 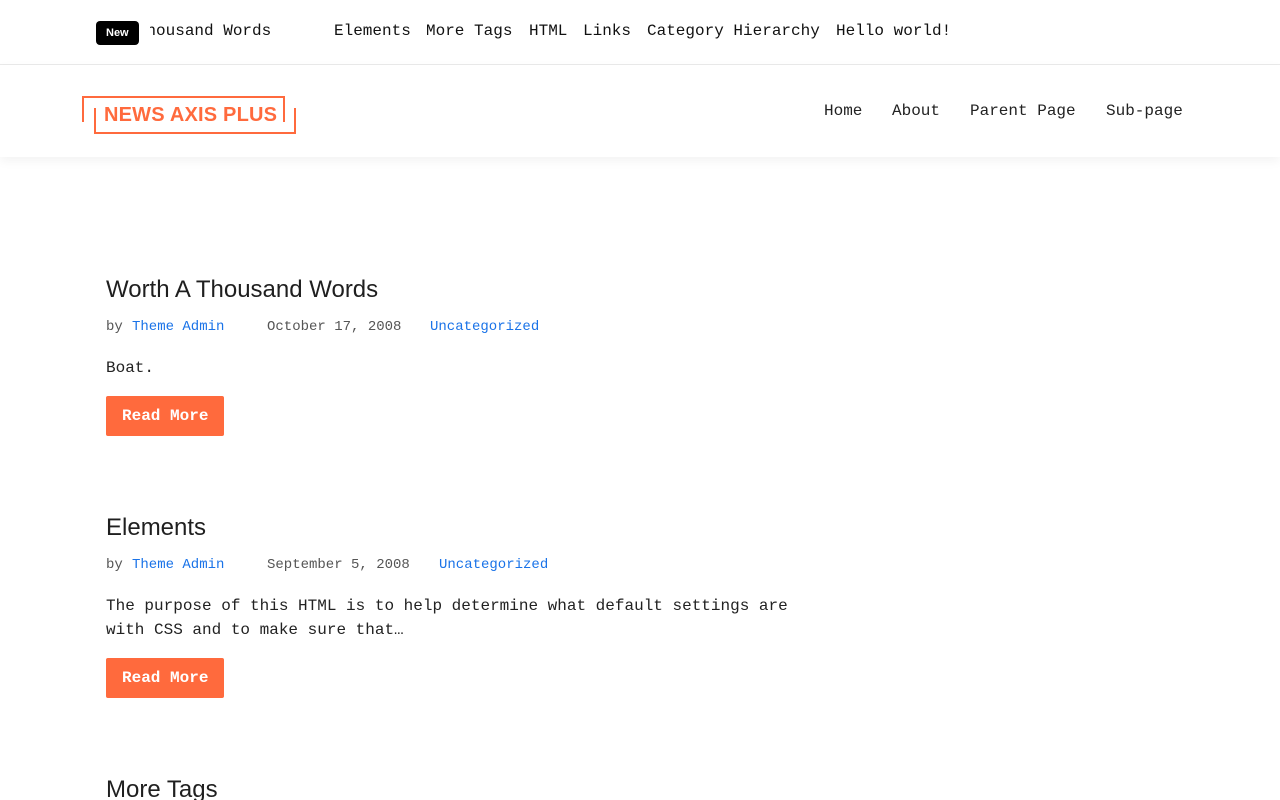 What do you see at coordinates (843, 111) in the screenshot?
I see `nav-home: Home` at bounding box center [843, 111].